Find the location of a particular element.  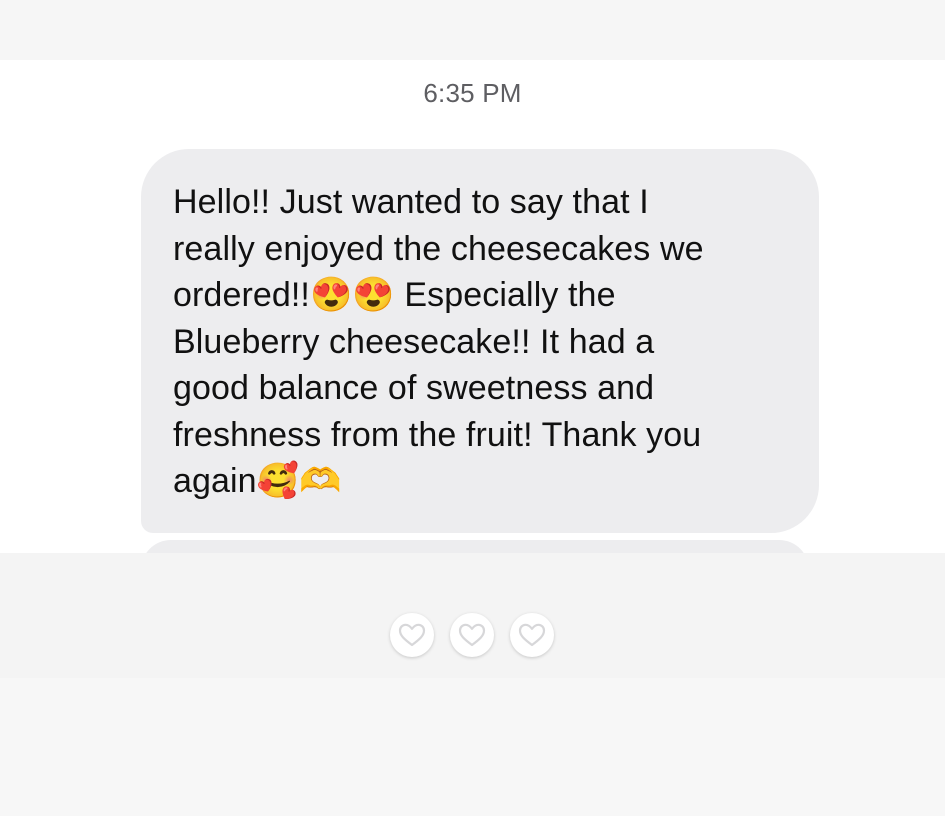

next-message-bubble is located at coordinates (475, 546).